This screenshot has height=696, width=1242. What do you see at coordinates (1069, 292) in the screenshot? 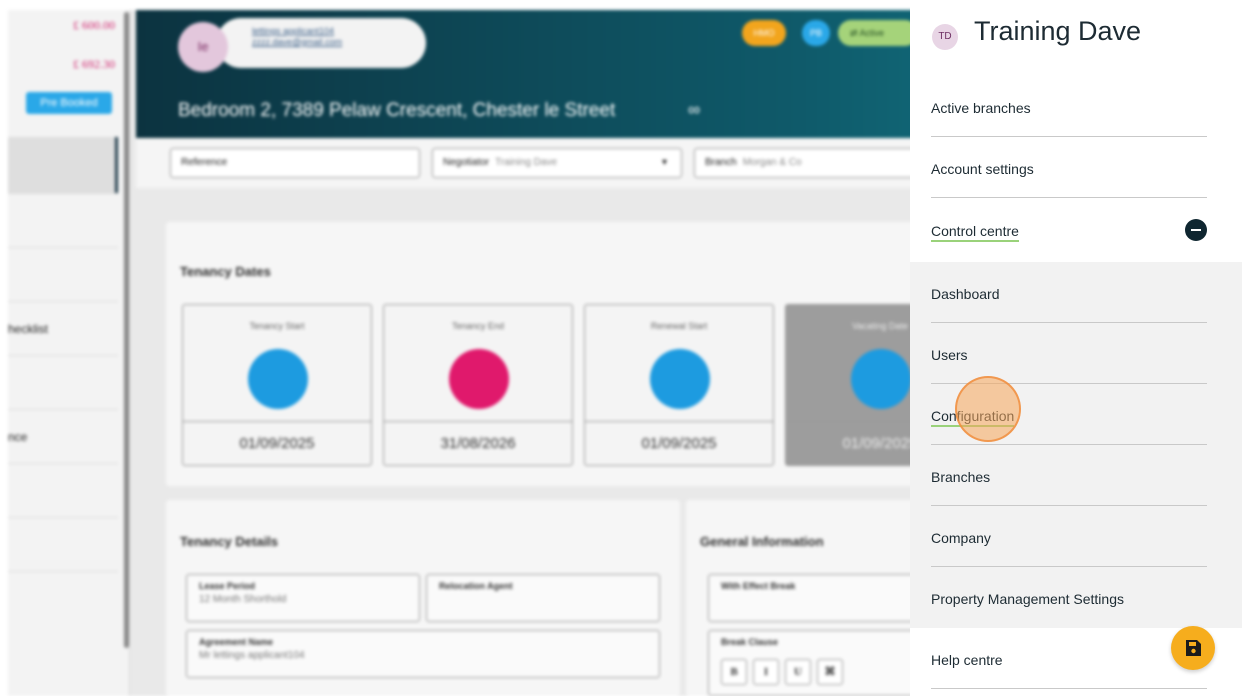
I see `submenu-item-dashboard: Dashboard` at bounding box center [1069, 292].